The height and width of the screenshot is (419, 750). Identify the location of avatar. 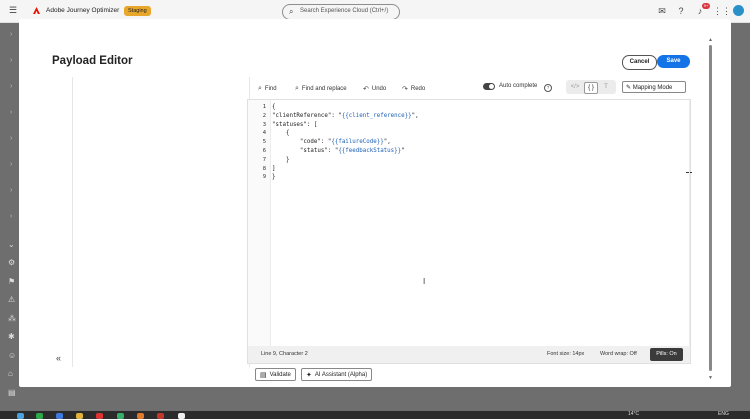
(738, 10).